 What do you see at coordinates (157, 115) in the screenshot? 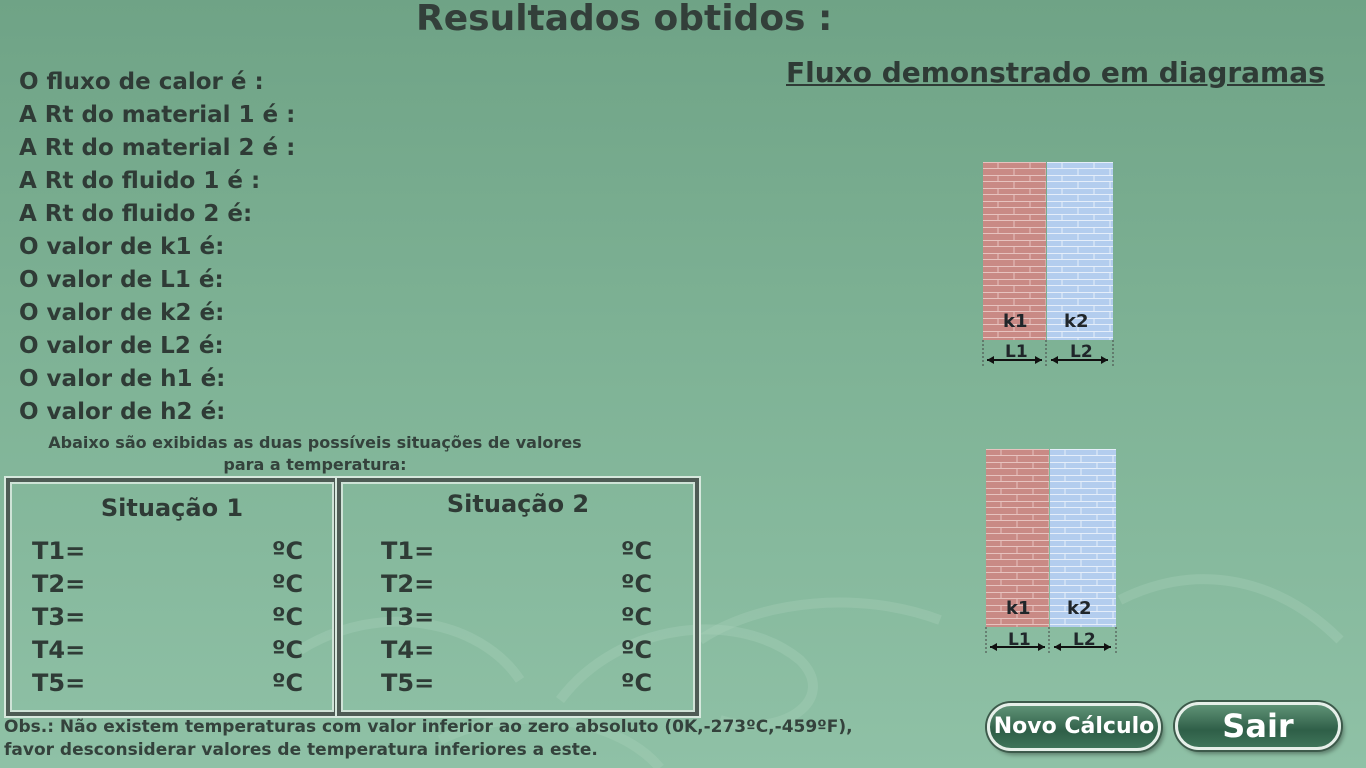
I see `result-rt-material-1: A Rt do material 1 é :` at bounding box center [157, 115].